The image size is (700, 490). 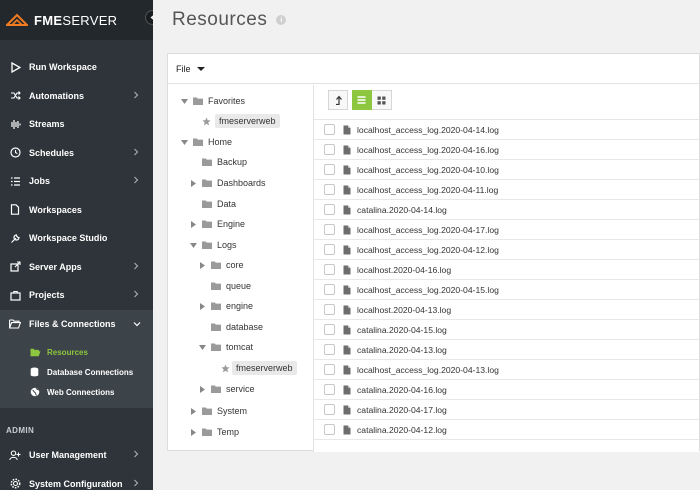 I want to click on go-up-button, so click(x=338, y=100).